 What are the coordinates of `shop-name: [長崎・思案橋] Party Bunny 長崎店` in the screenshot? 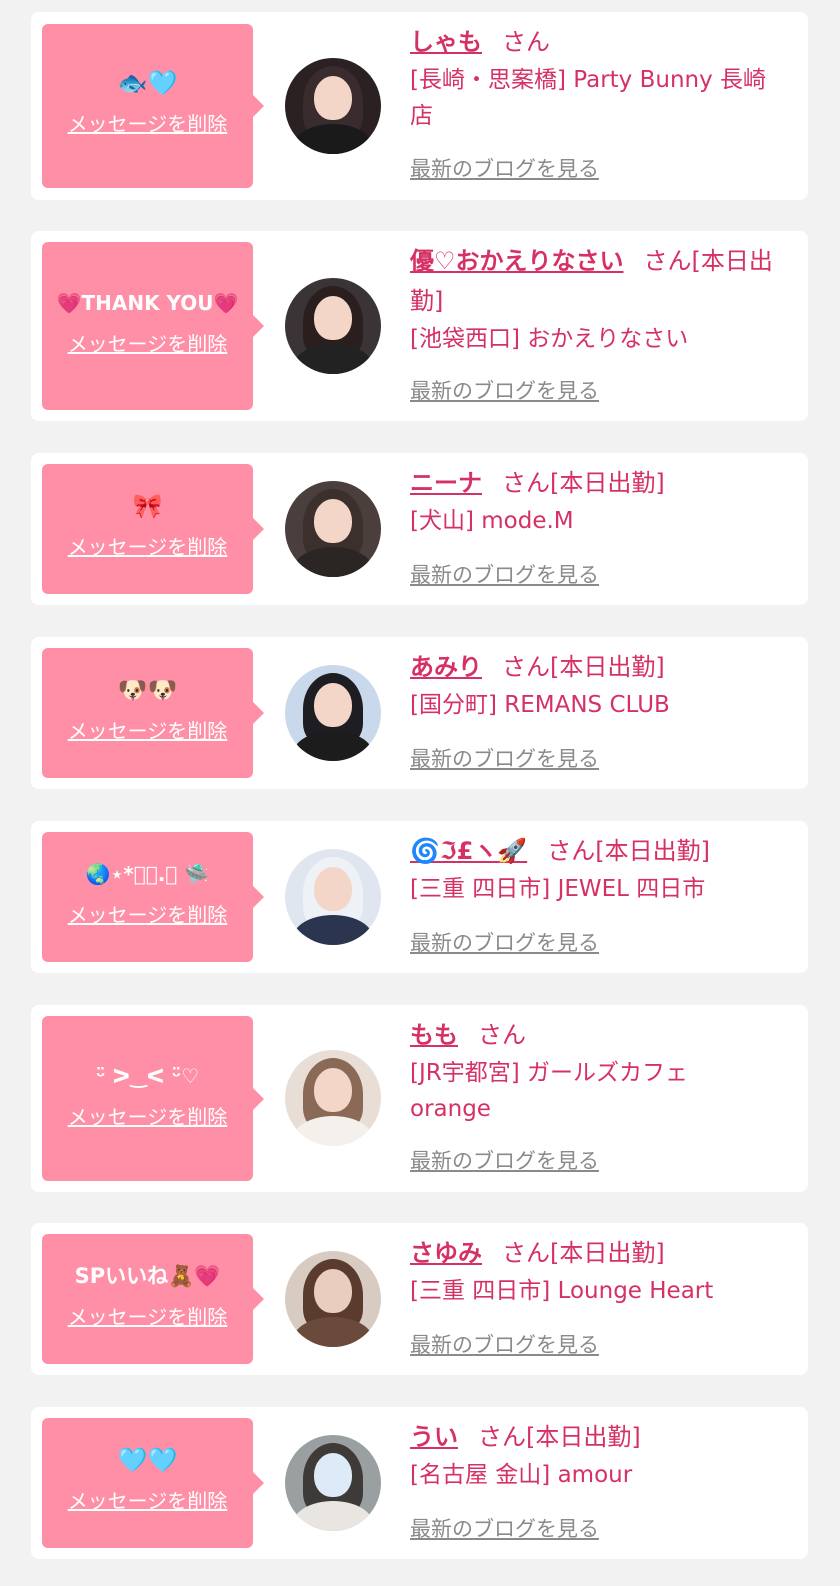 It's located at (588, 98).